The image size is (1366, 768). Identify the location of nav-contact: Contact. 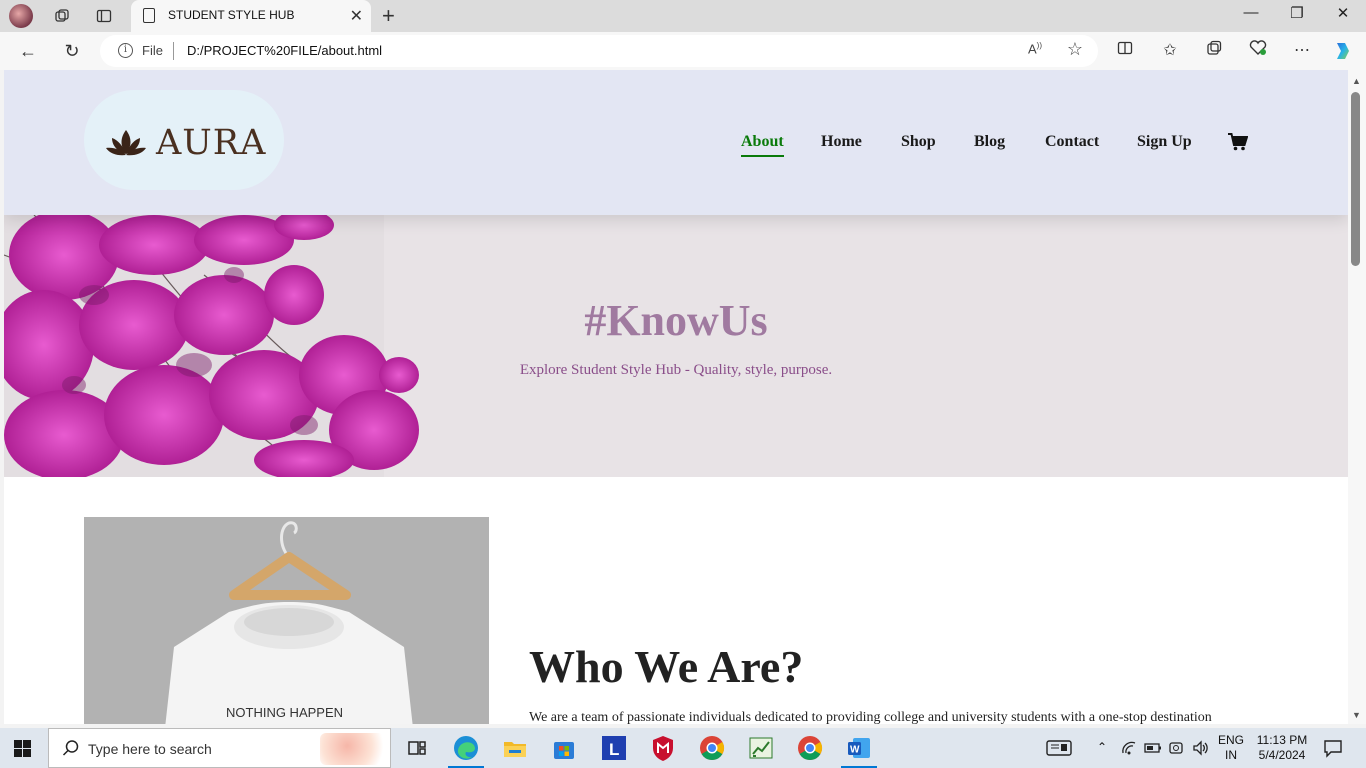
(1072, 142).